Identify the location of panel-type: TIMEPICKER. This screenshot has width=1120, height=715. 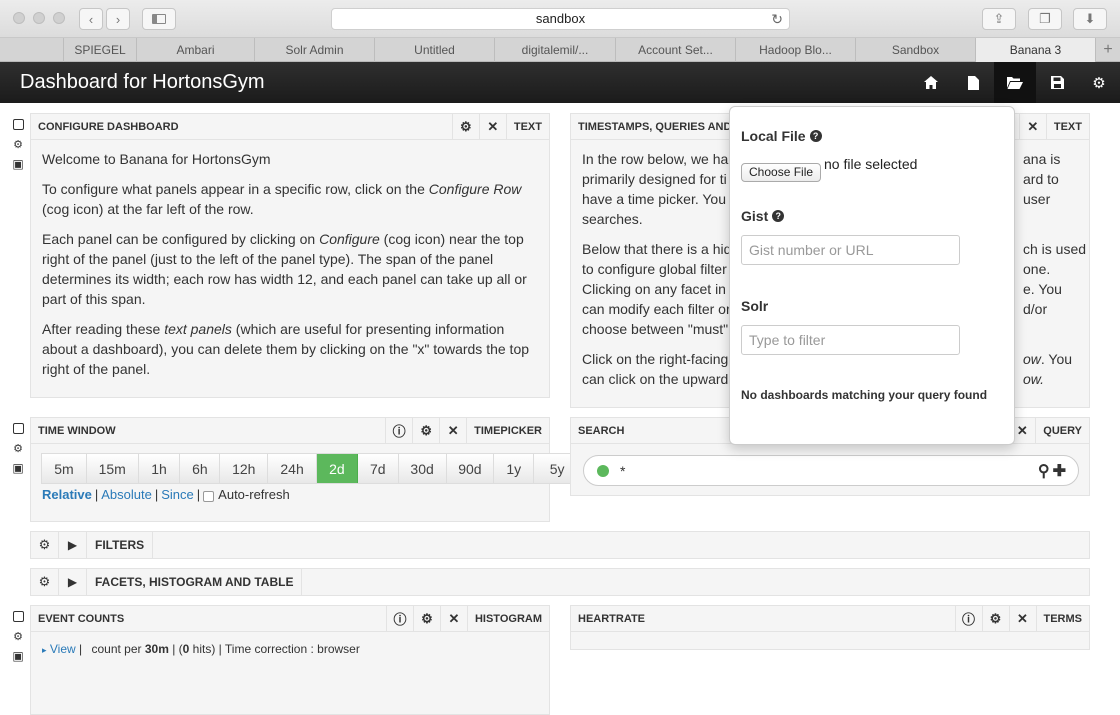
(507, 430).